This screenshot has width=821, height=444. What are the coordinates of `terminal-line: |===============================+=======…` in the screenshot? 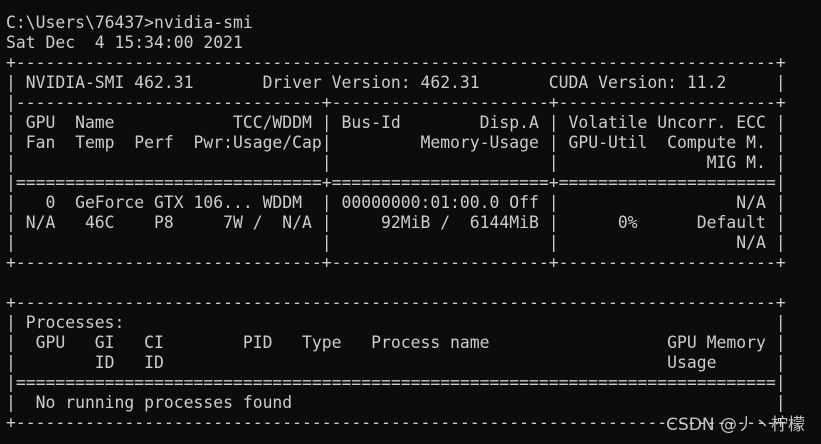 It's located at (396, 182).